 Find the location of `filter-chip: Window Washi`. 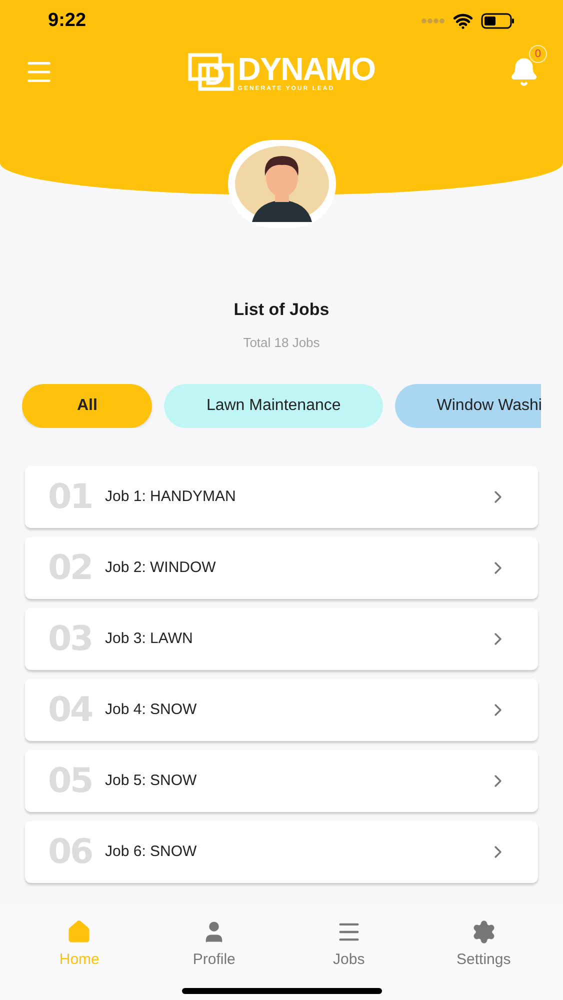

filter-chip: Window Washi is located at coordinates (467, 406).